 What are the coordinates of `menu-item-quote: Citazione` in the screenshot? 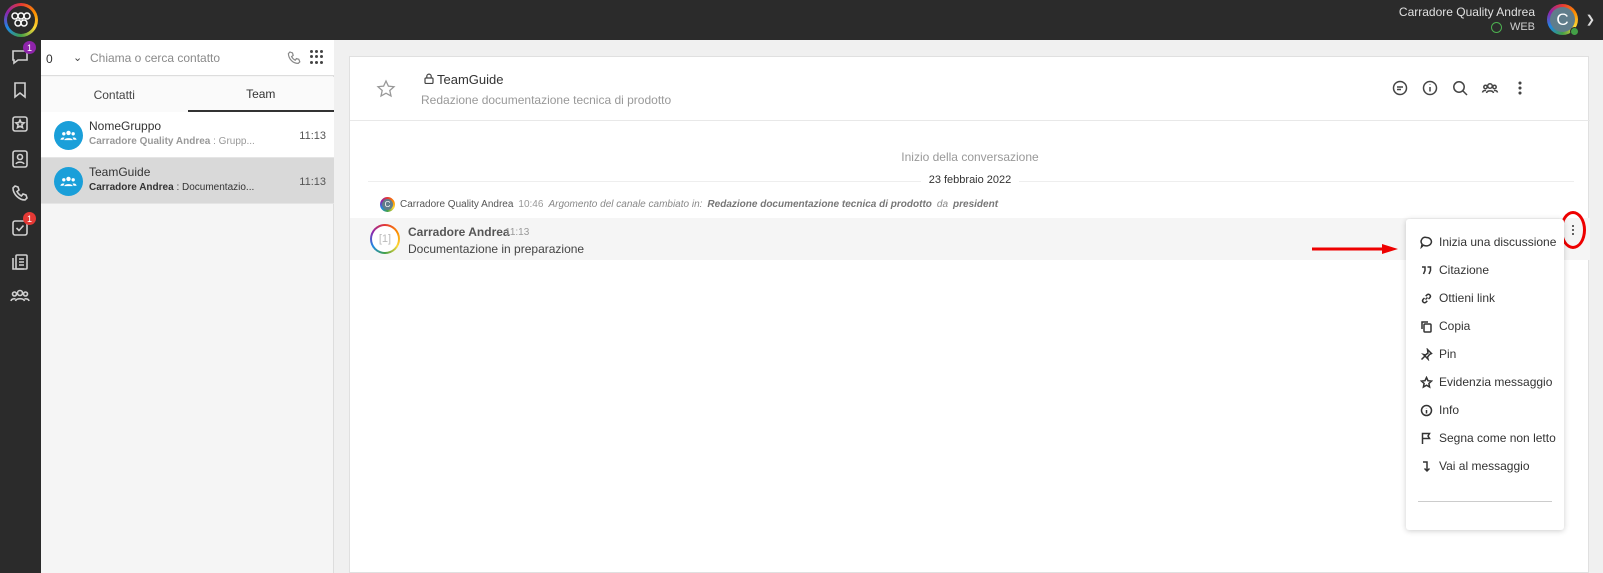 It's located at (1485, 270).